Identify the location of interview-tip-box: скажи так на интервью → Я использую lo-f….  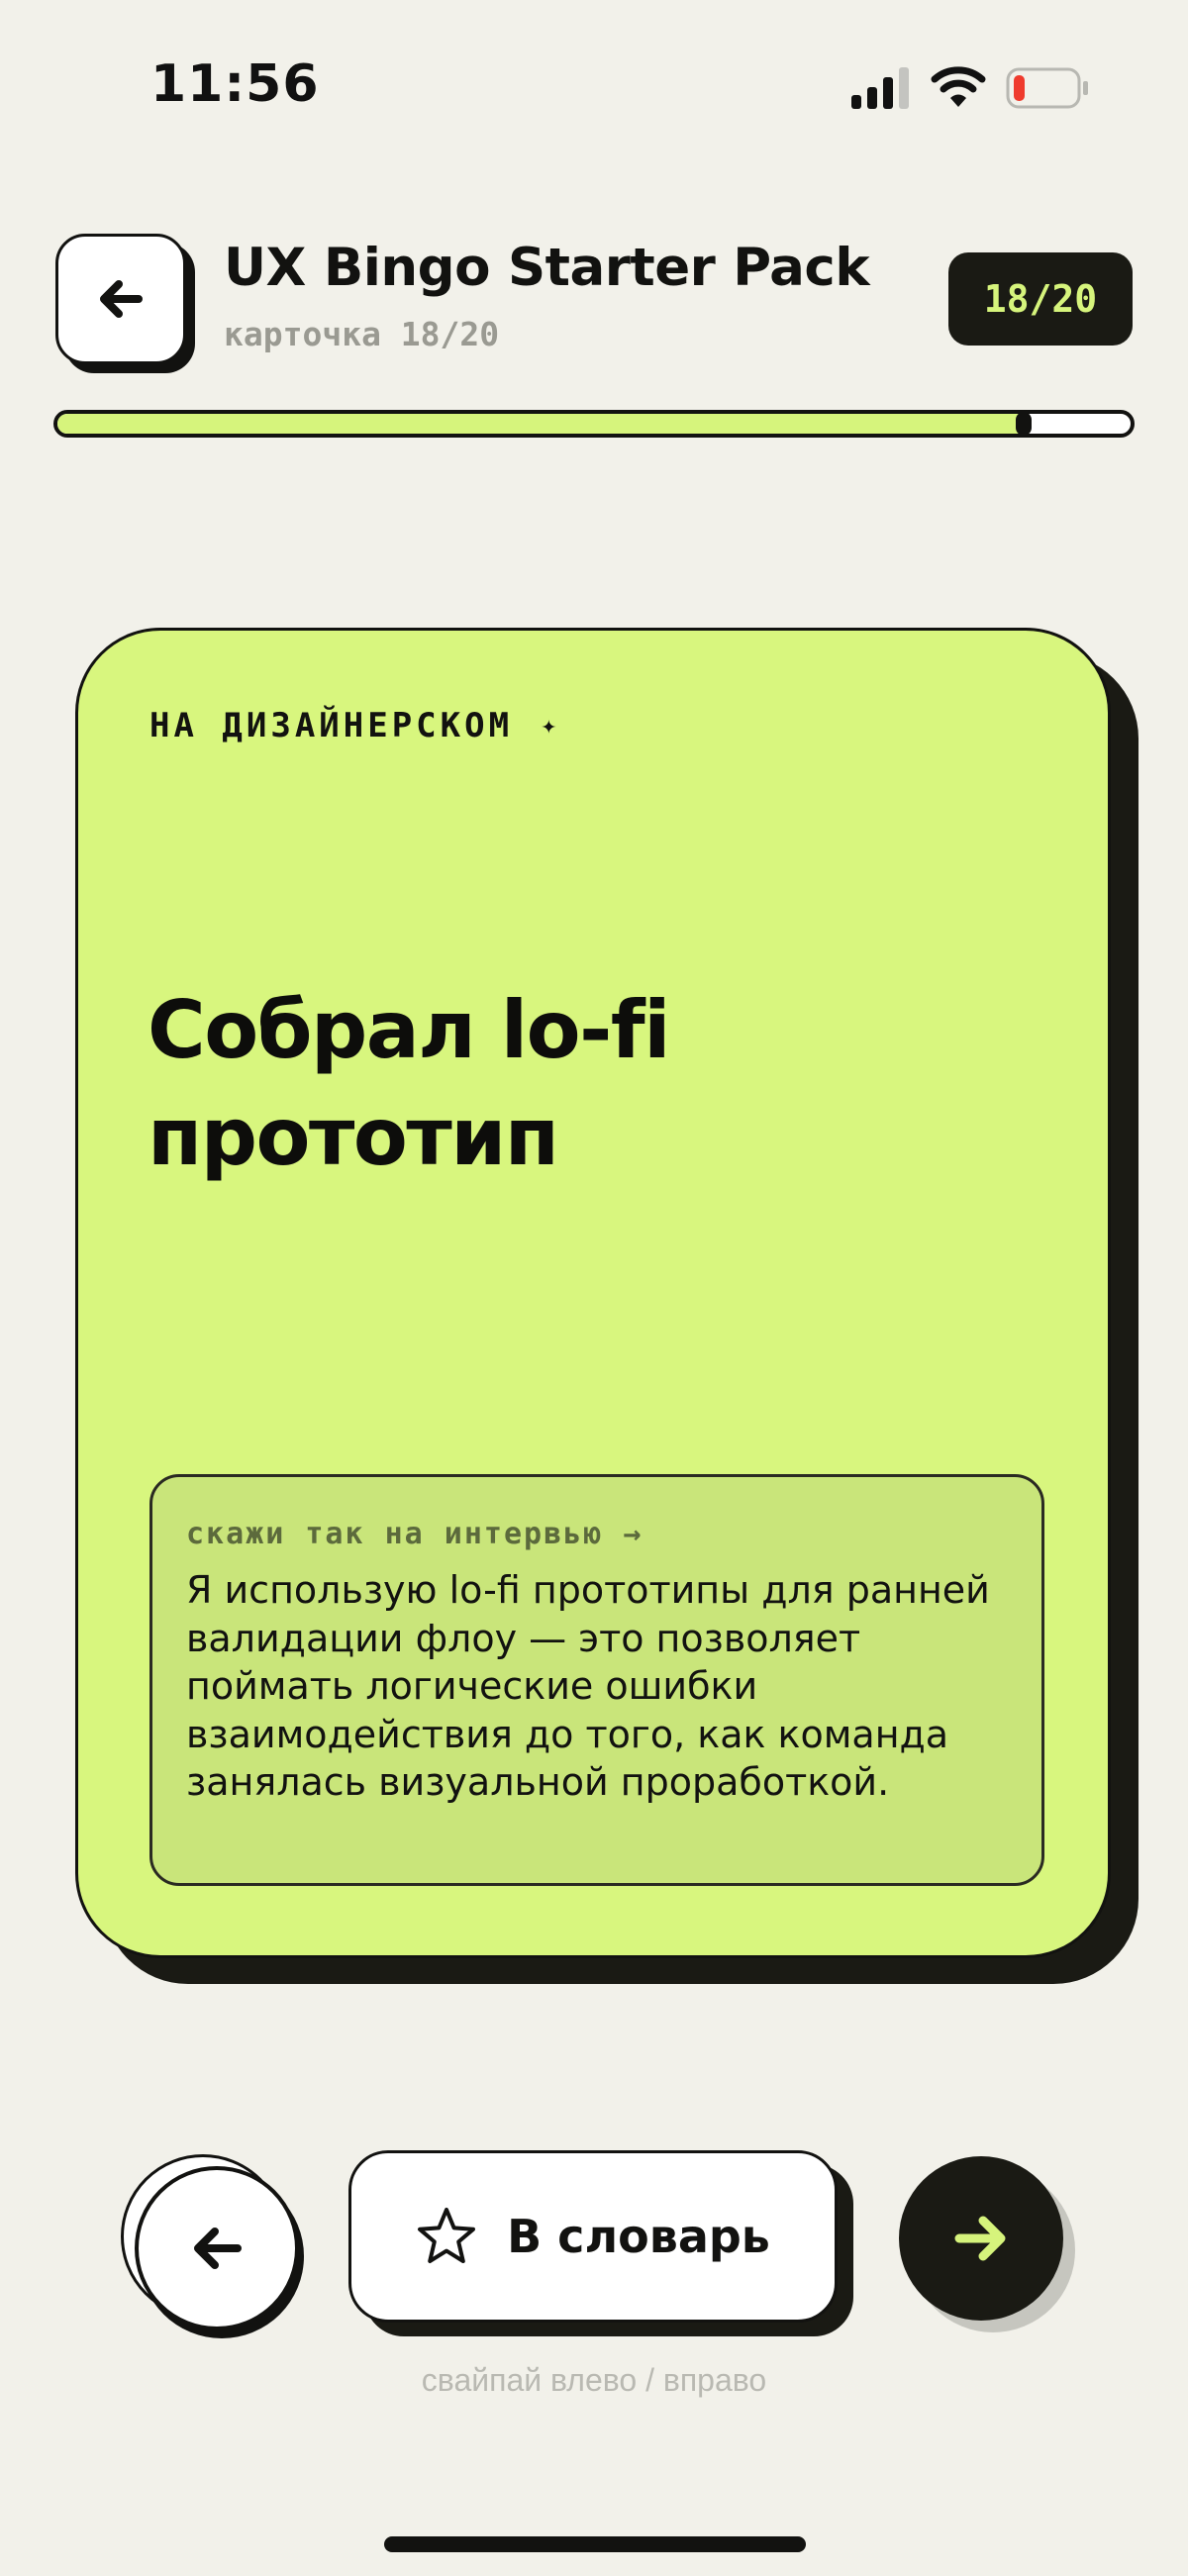
(596, 1680).